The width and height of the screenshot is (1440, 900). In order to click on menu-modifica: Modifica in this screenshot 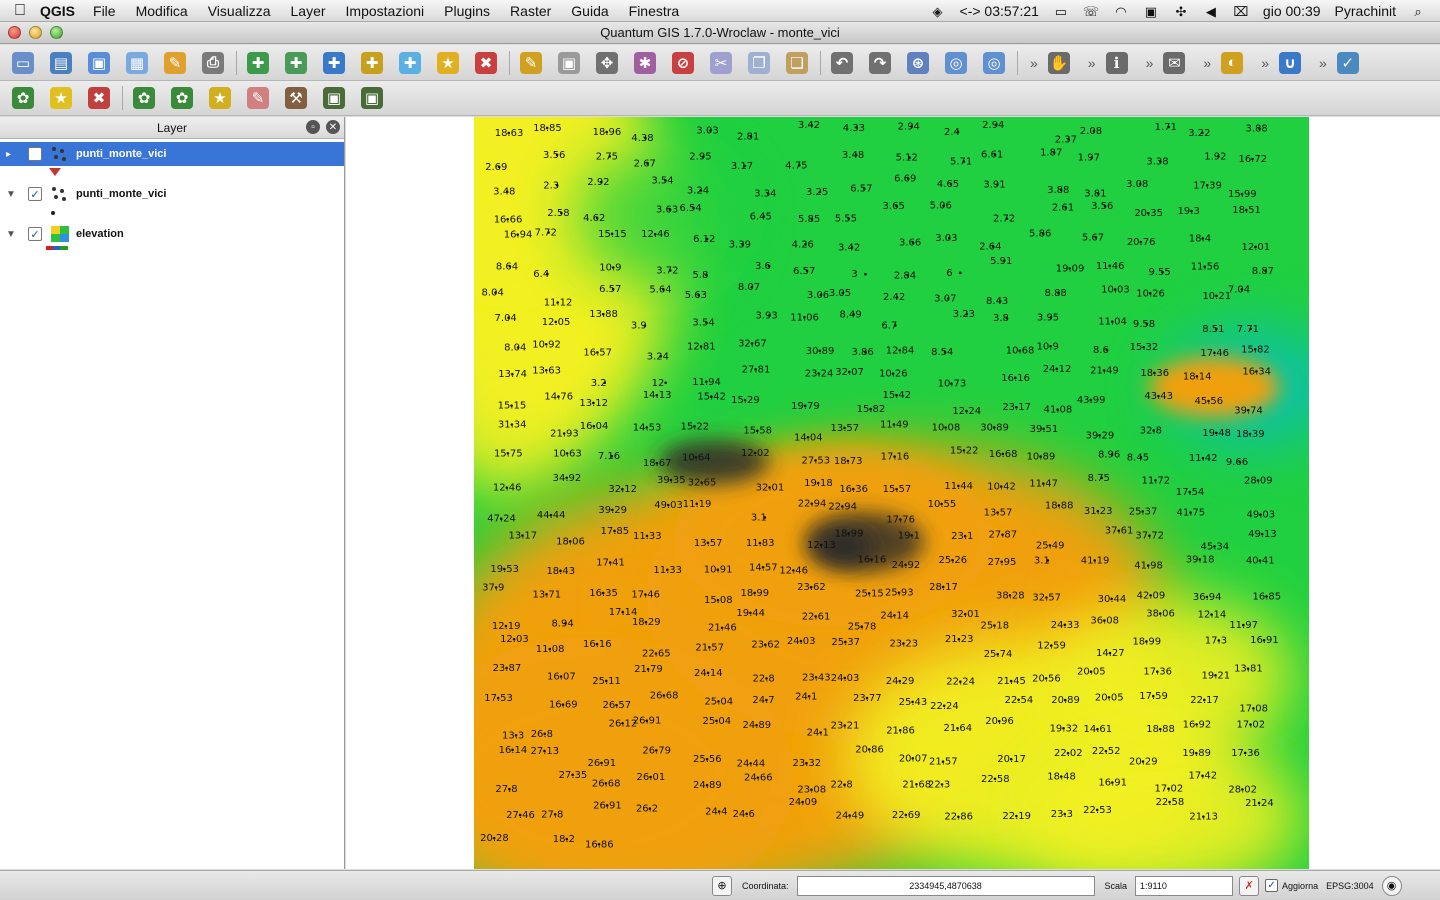, I will do `click(162, 11)`.